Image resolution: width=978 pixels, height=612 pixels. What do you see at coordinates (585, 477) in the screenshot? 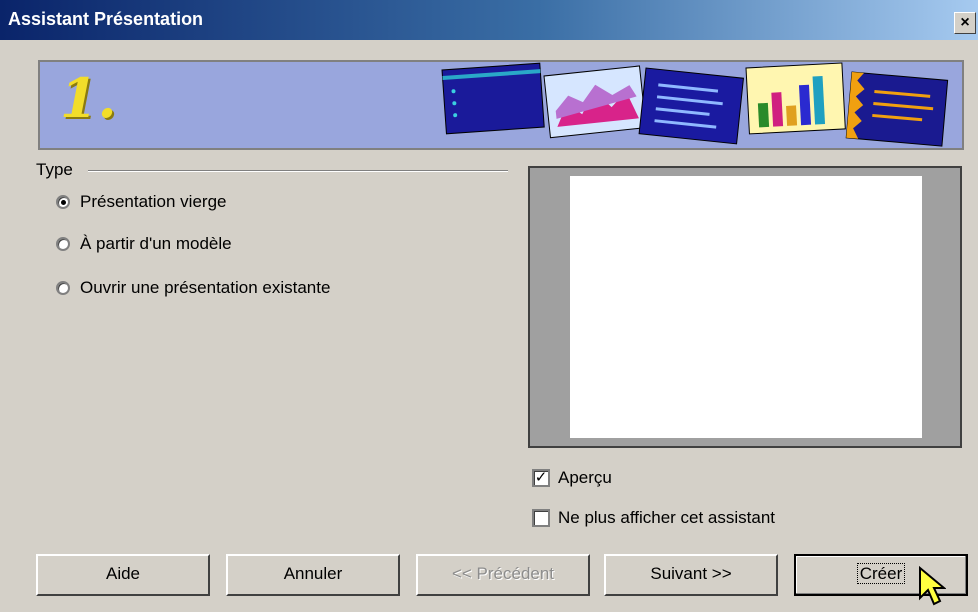
I see `checkbox-label: Aperçu` at bounding box center [585, 477].